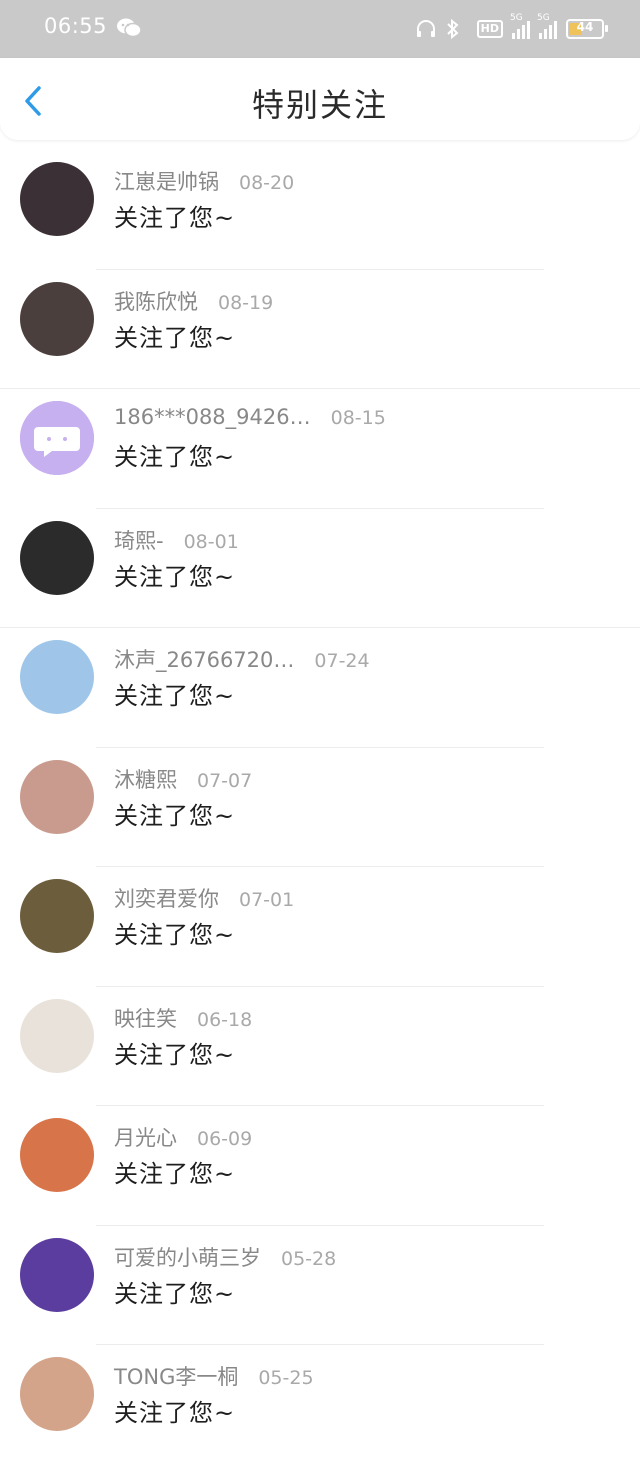  What do you see at coordinates (358, 418) in the screenshot?
I see `follow-date: 08-15` at bounding box center [358, 418].